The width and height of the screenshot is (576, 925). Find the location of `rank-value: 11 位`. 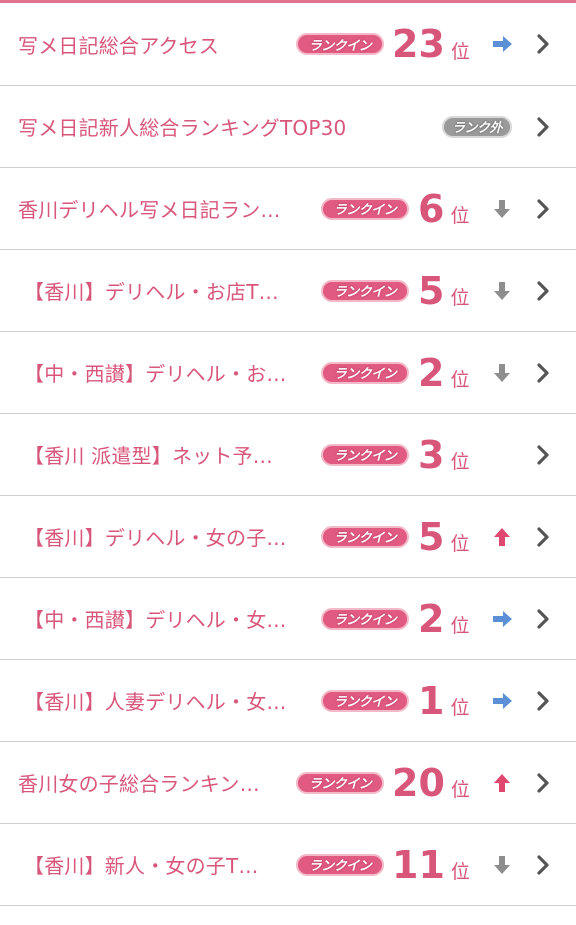

rank-value: 11 位 is located at coordinates (431, 864).